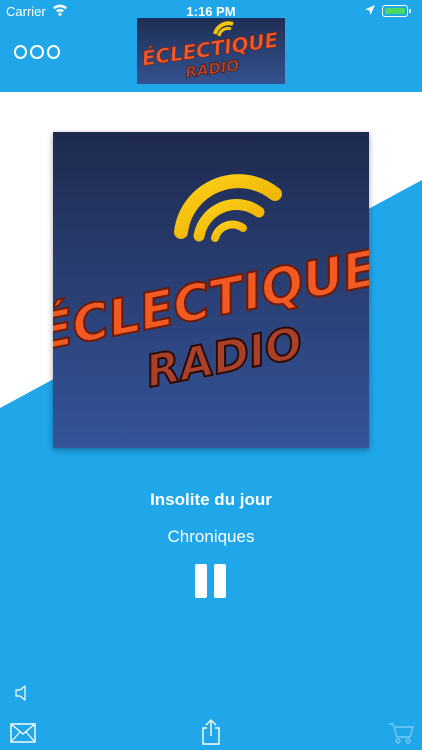  I want to click on battery-tip, so click(410, 11).